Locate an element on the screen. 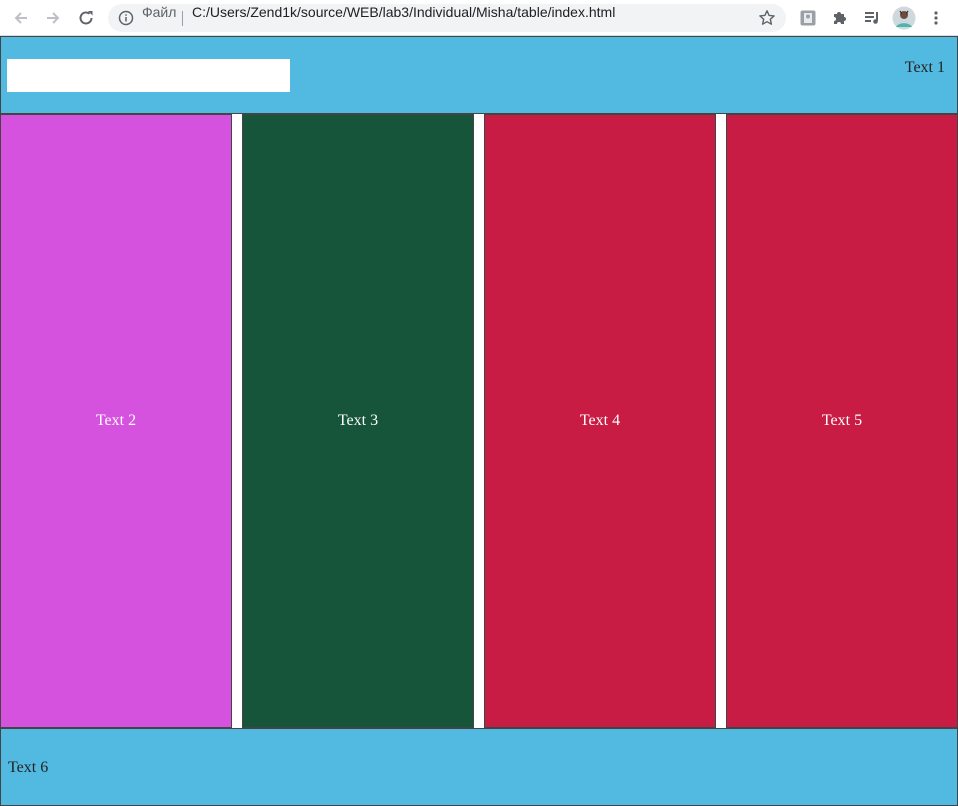 This screenshot has height=806, width=958. scheme-label: Файл is located at coordinates (159, 12).